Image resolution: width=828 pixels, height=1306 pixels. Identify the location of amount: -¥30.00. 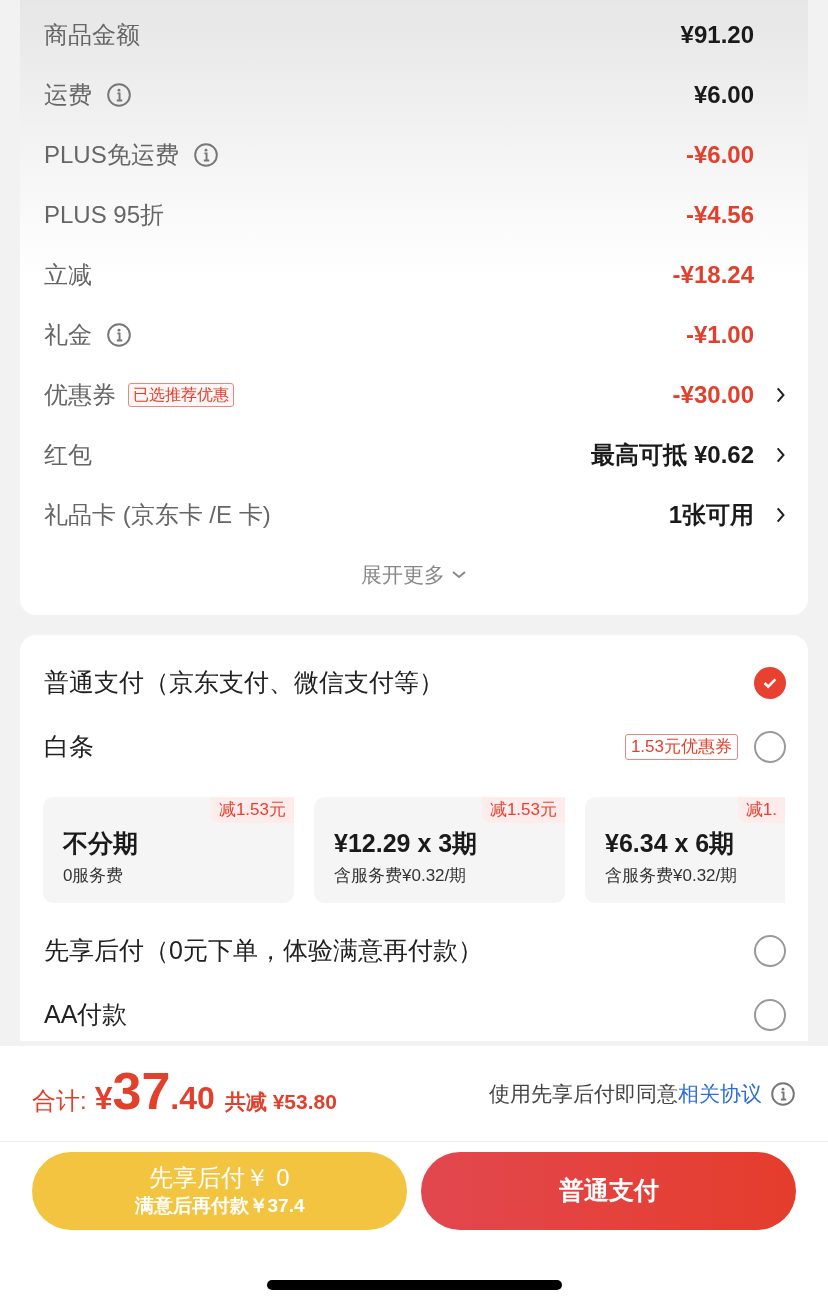
(713, 395).